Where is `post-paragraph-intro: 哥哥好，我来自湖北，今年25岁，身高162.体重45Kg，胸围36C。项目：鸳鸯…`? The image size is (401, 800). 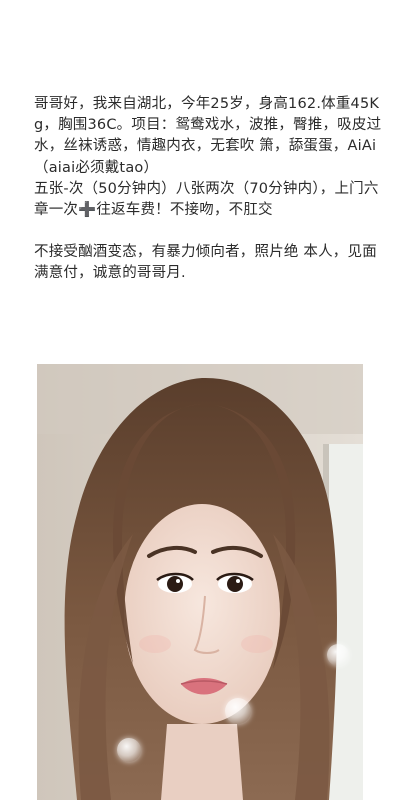
post-paragraph-intro: 哥哥好，我来自湖北，今年25岁，身高162.体重45Kg，胸围36C。项目：鸳鸯… is located at coordinates (208, 136).